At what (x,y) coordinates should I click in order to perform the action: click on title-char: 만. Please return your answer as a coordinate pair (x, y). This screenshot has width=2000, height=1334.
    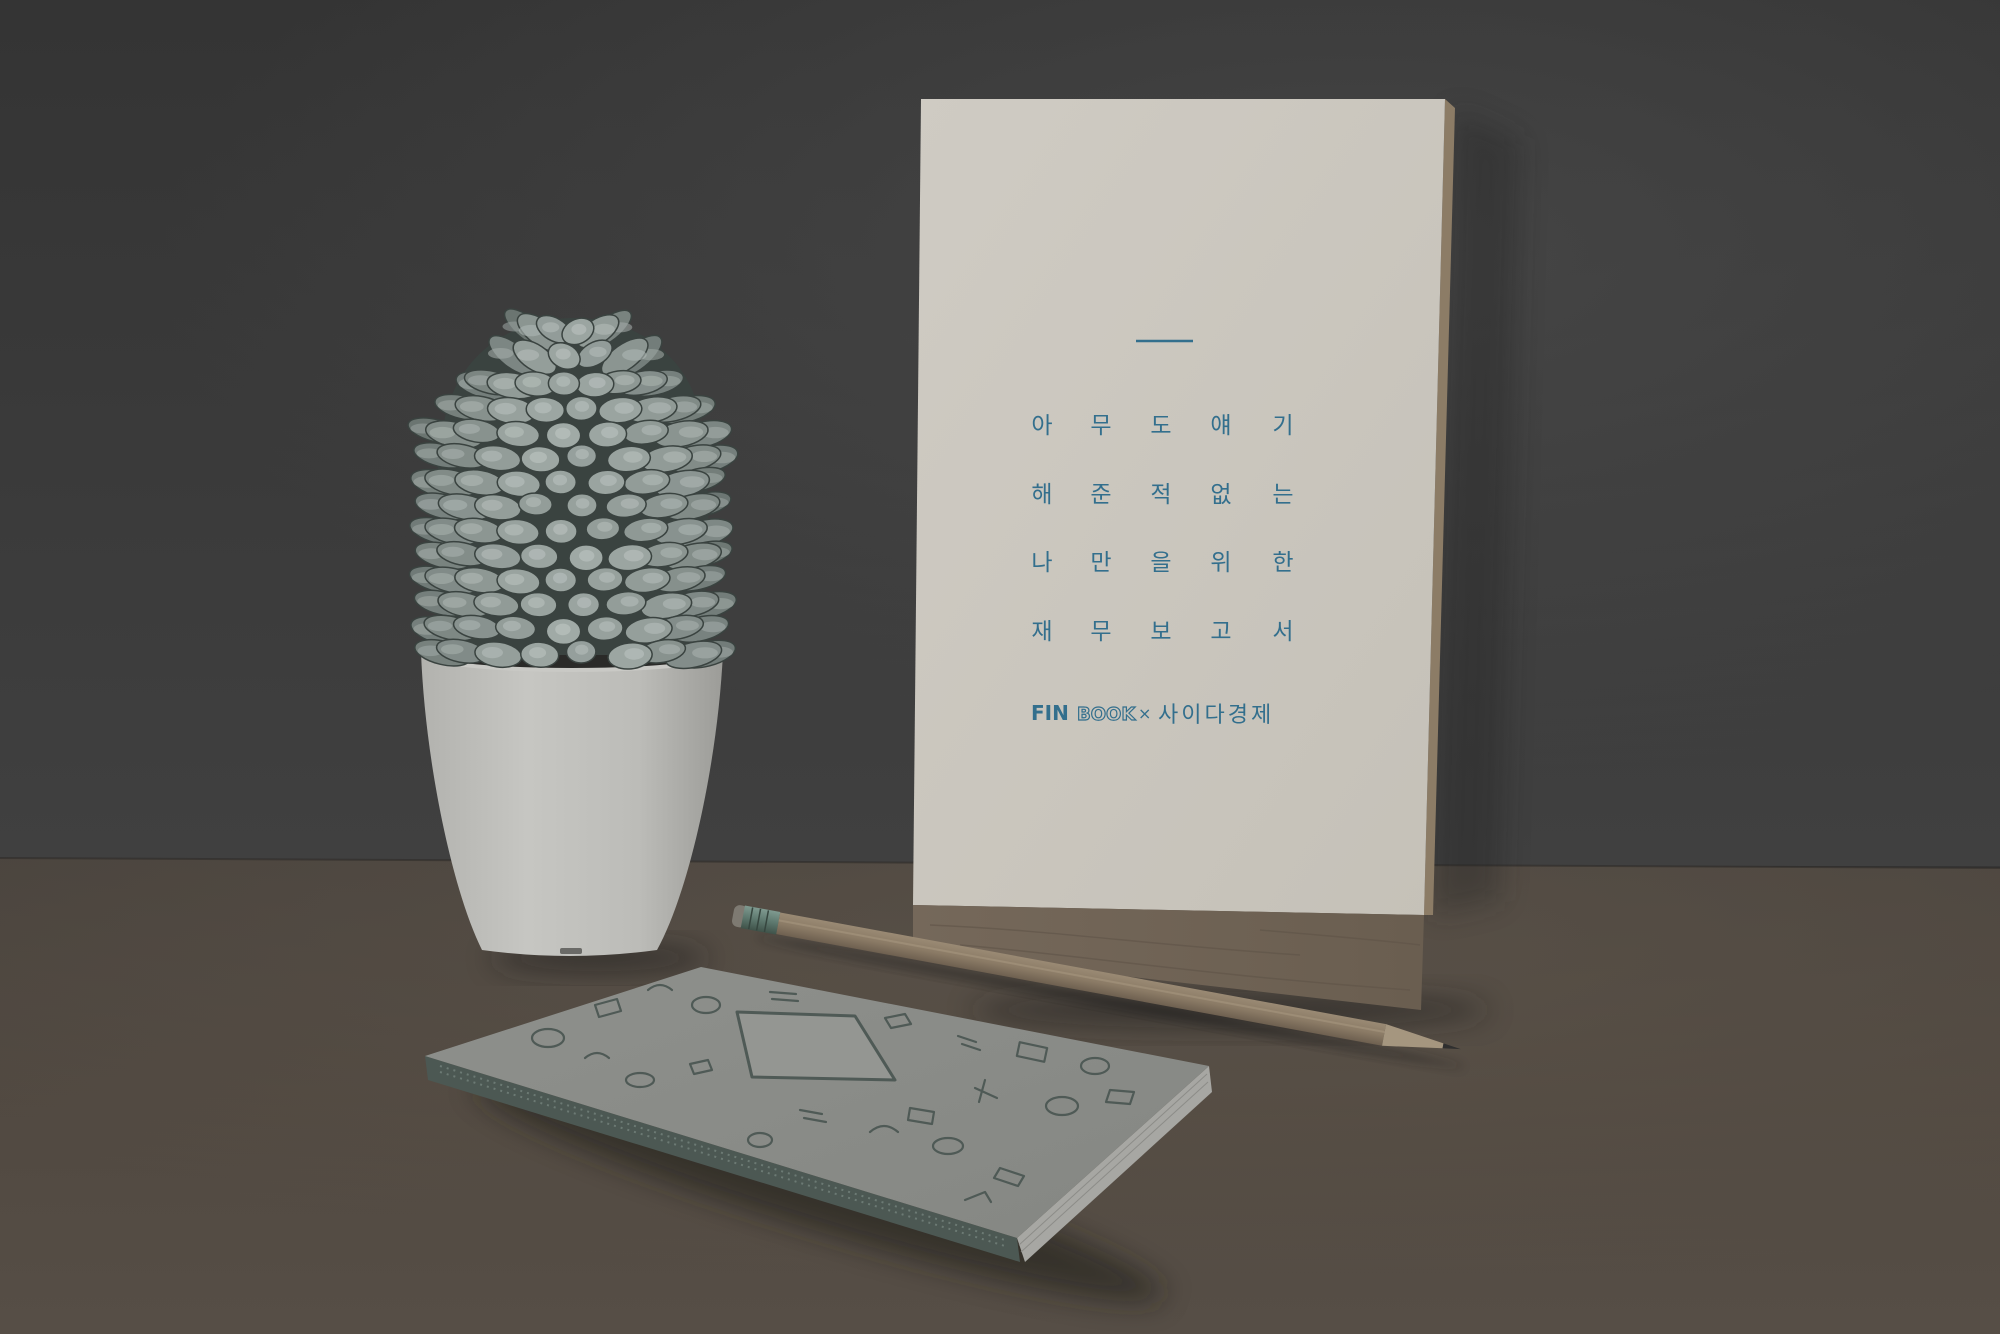
    Looking at the image, I should click on (1100, 563).